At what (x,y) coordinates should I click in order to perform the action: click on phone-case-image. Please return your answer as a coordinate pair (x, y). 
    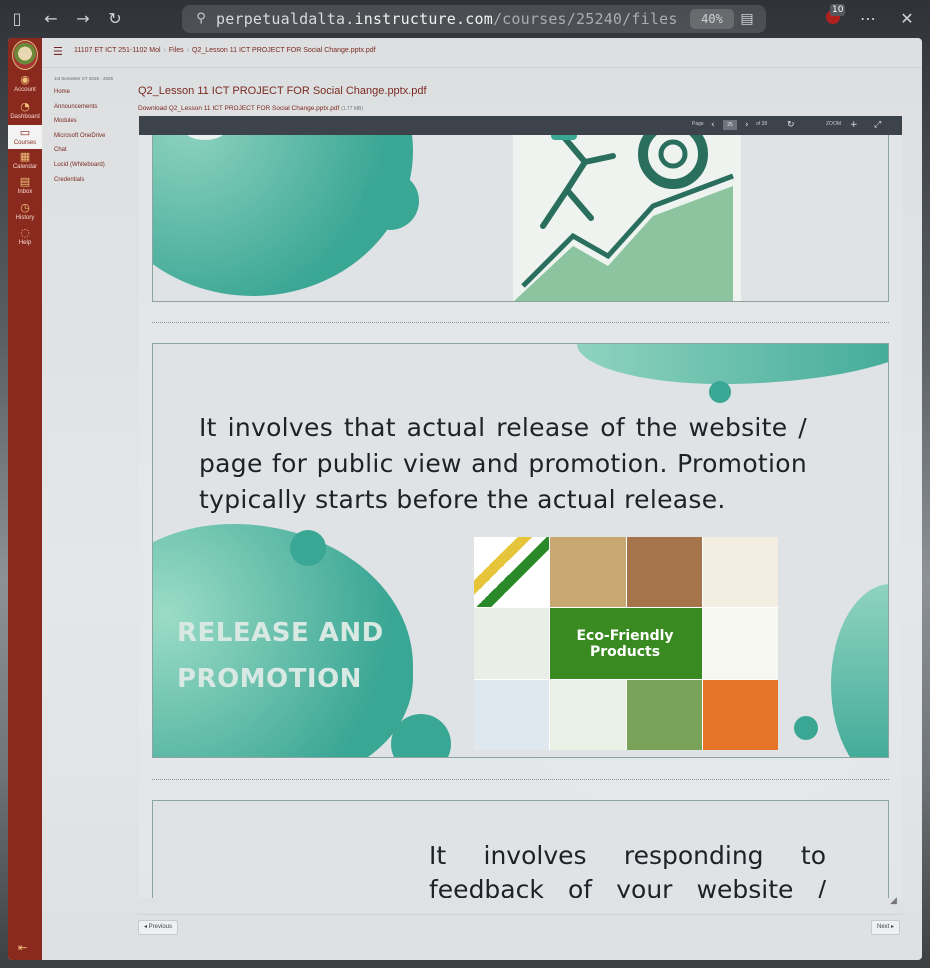
    Looking at the image, I should click on (740, 714).